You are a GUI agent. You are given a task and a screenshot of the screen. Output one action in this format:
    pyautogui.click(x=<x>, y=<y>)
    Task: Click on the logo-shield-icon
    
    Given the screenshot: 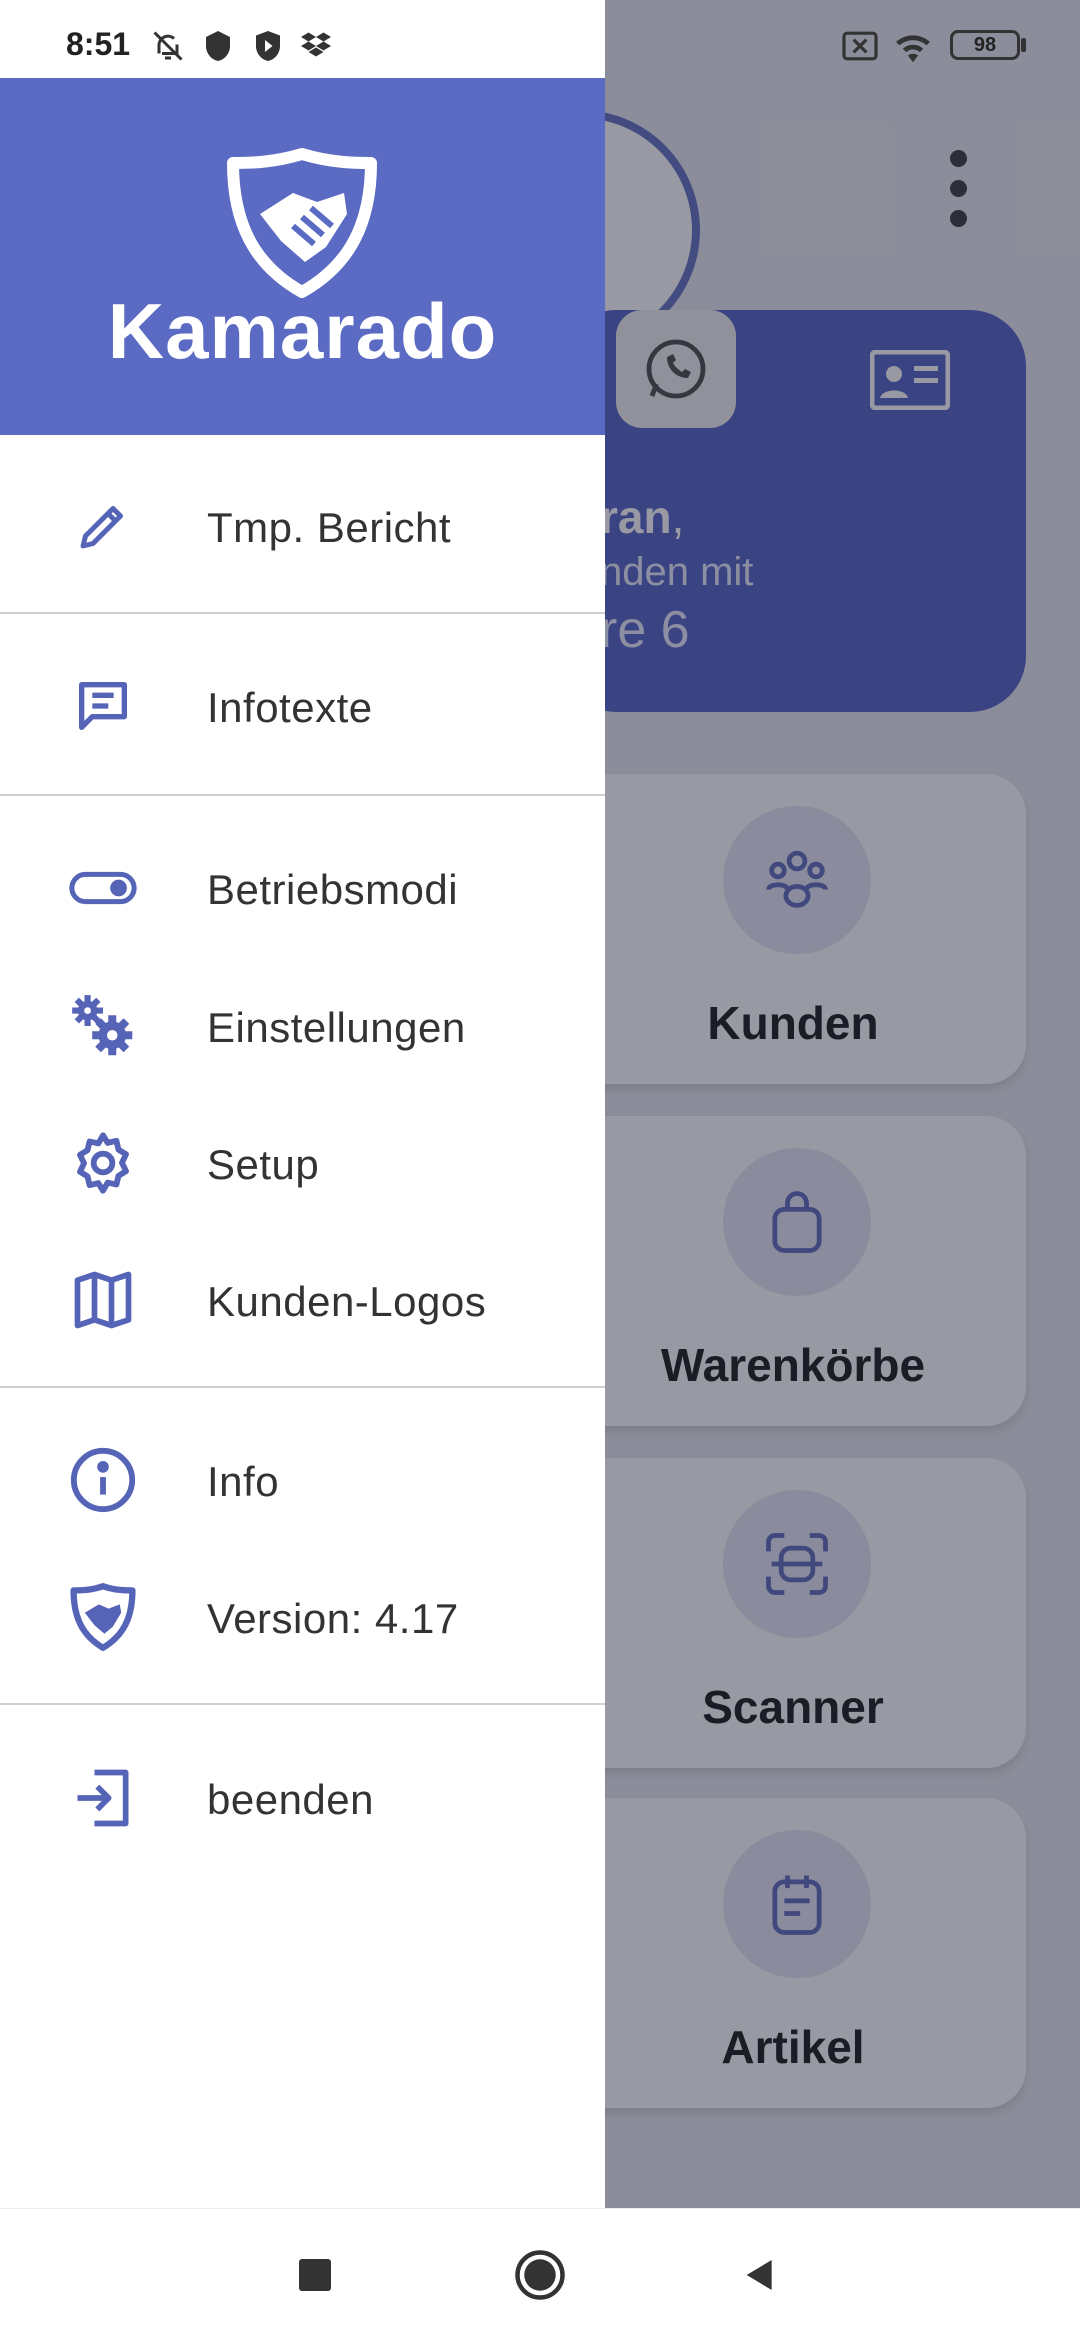 What is the action you would take?
    pyautogui.click(x=302, y=223)
    